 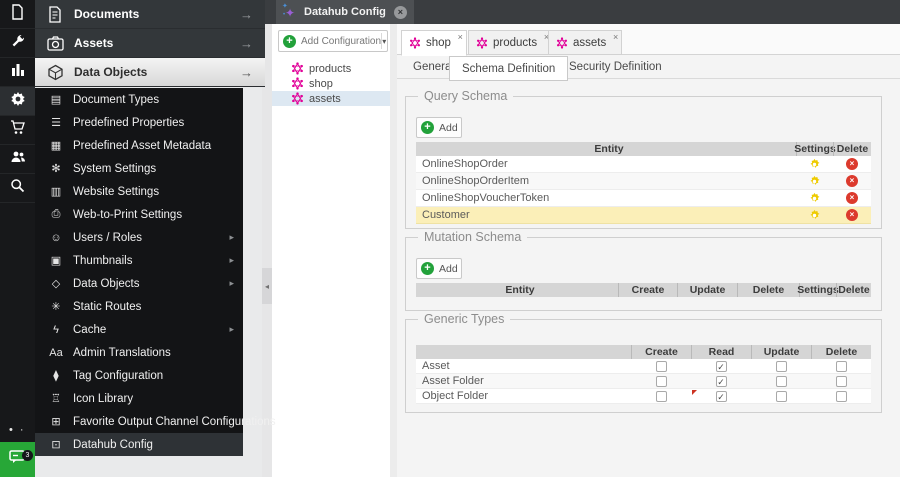 What do you see at coordinates (17, 72) in the screenshot?
I see `sidebar-button-reports` at bounding box center [17, 72].